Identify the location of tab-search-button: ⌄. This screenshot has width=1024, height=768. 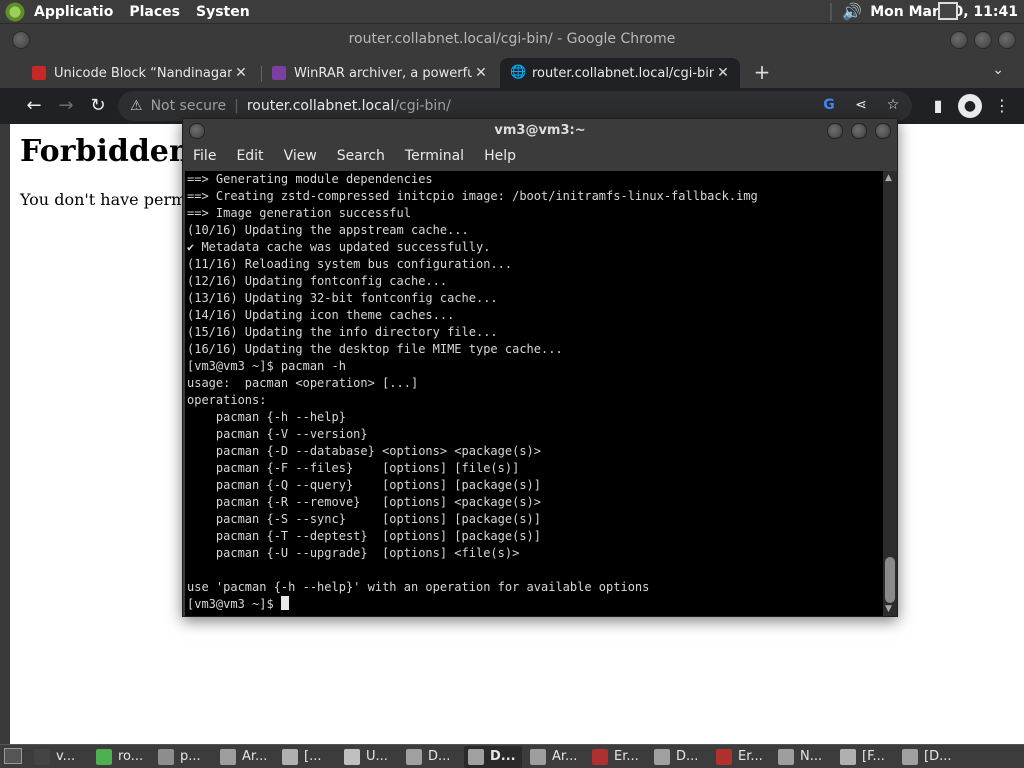
(998, 70).